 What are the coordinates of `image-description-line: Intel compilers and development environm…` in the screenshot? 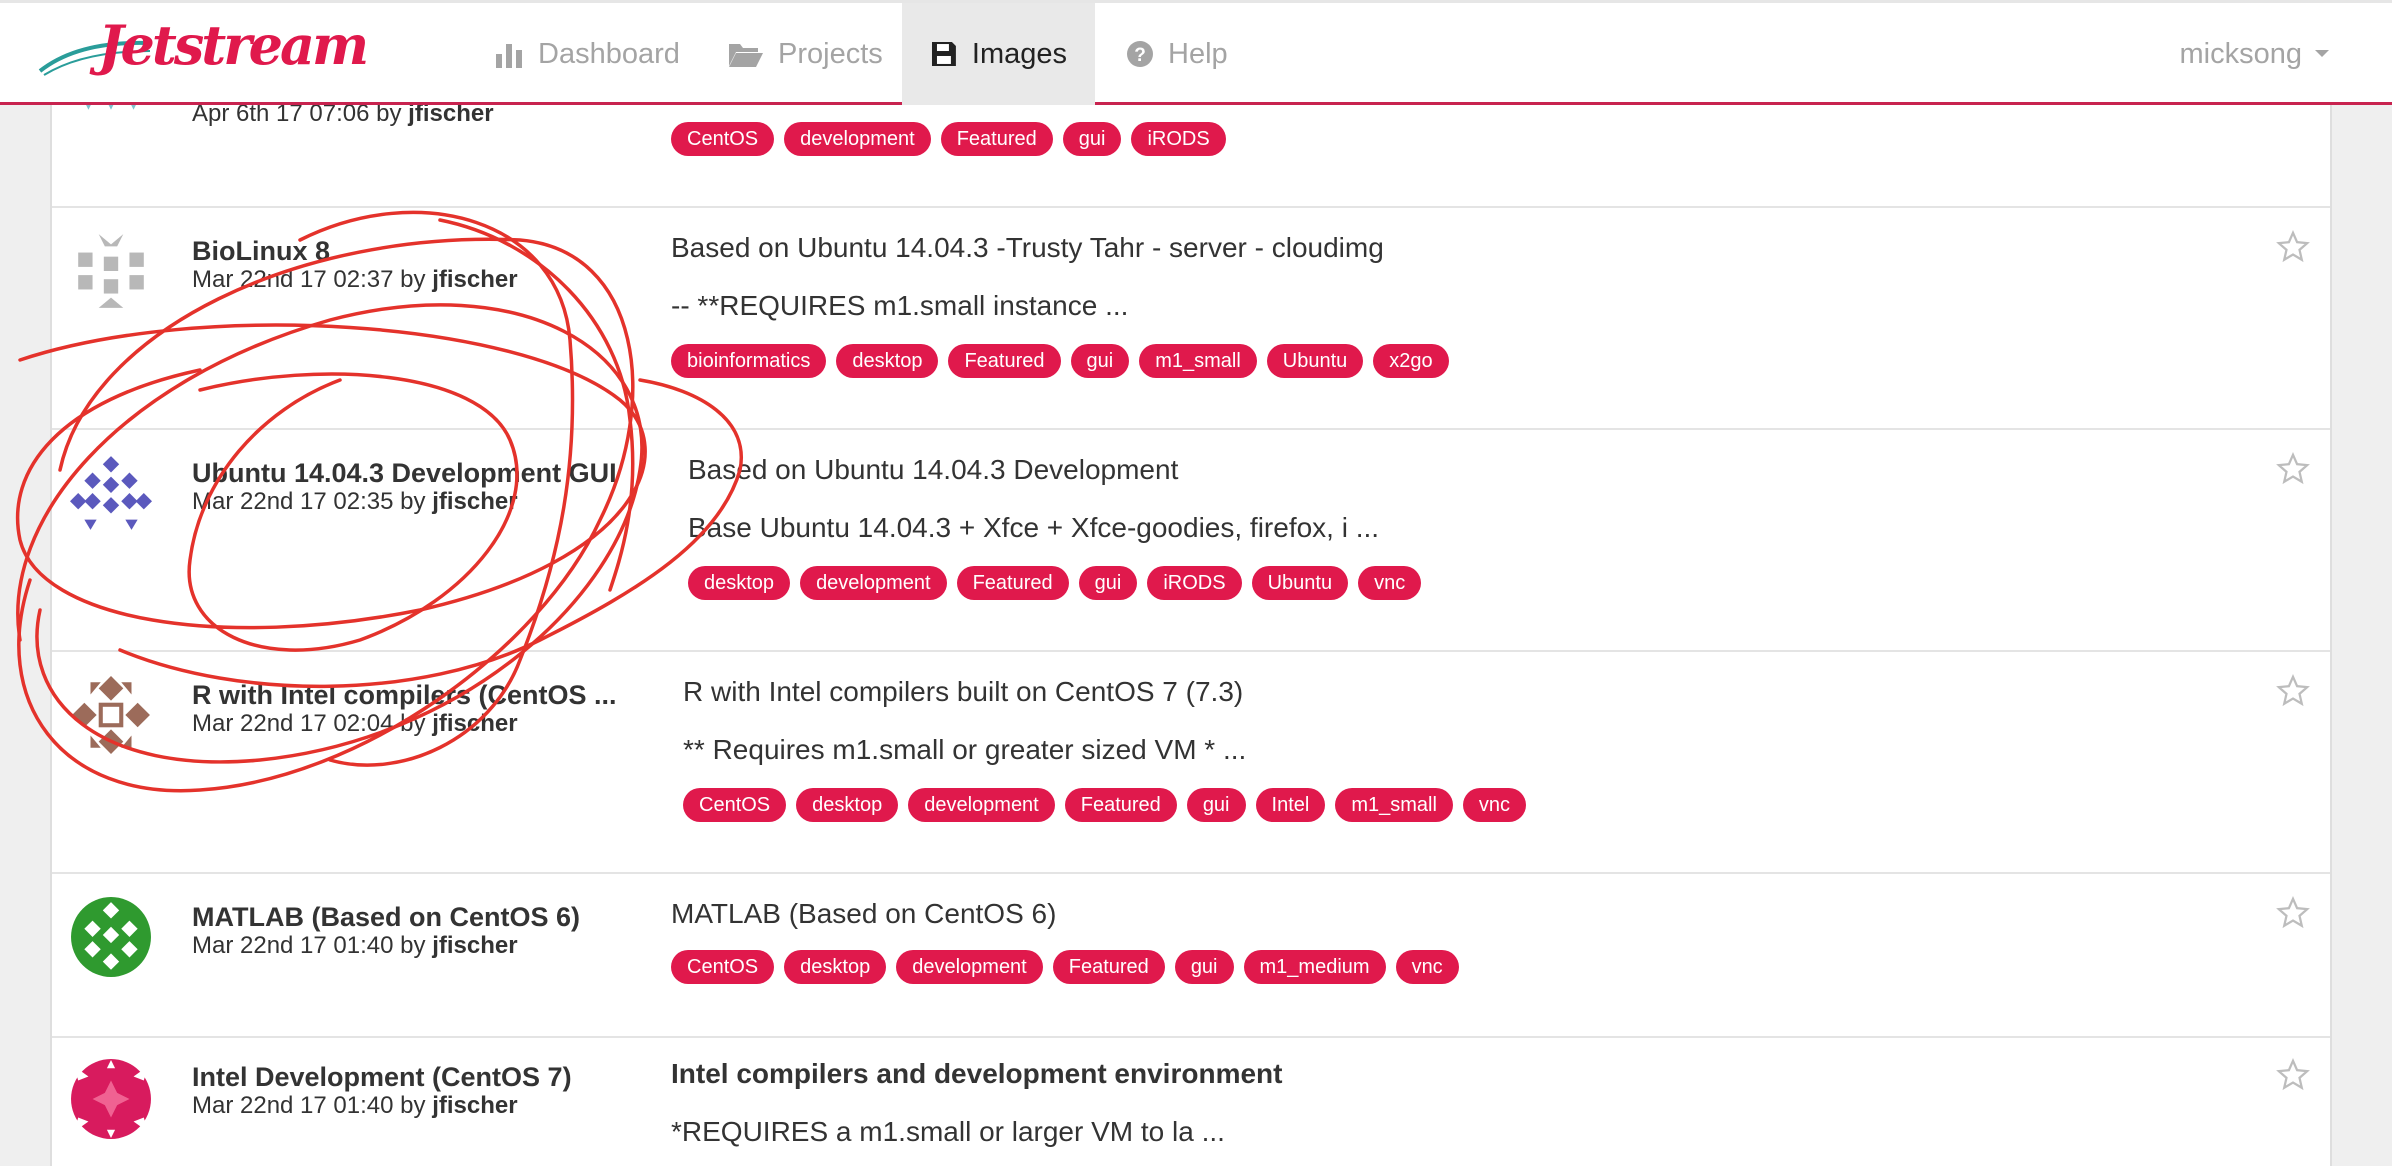 It's located at (977, 1073).